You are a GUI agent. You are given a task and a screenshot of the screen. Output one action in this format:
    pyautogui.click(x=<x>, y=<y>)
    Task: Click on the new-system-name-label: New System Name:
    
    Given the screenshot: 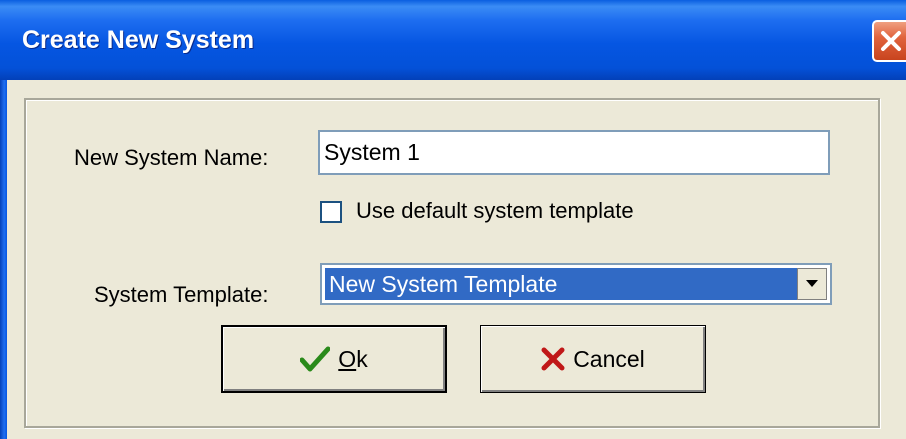 What is the action you would take?
    pyautogui.click(x=171, y=157)
    